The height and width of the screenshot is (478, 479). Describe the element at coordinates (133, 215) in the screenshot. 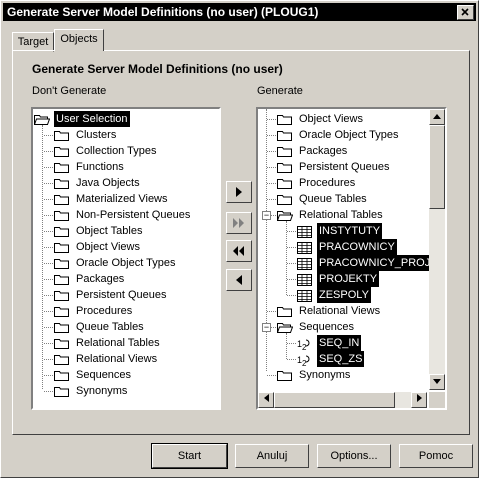

I see `tree-item-label: Non-Persistent Queues` at that location.